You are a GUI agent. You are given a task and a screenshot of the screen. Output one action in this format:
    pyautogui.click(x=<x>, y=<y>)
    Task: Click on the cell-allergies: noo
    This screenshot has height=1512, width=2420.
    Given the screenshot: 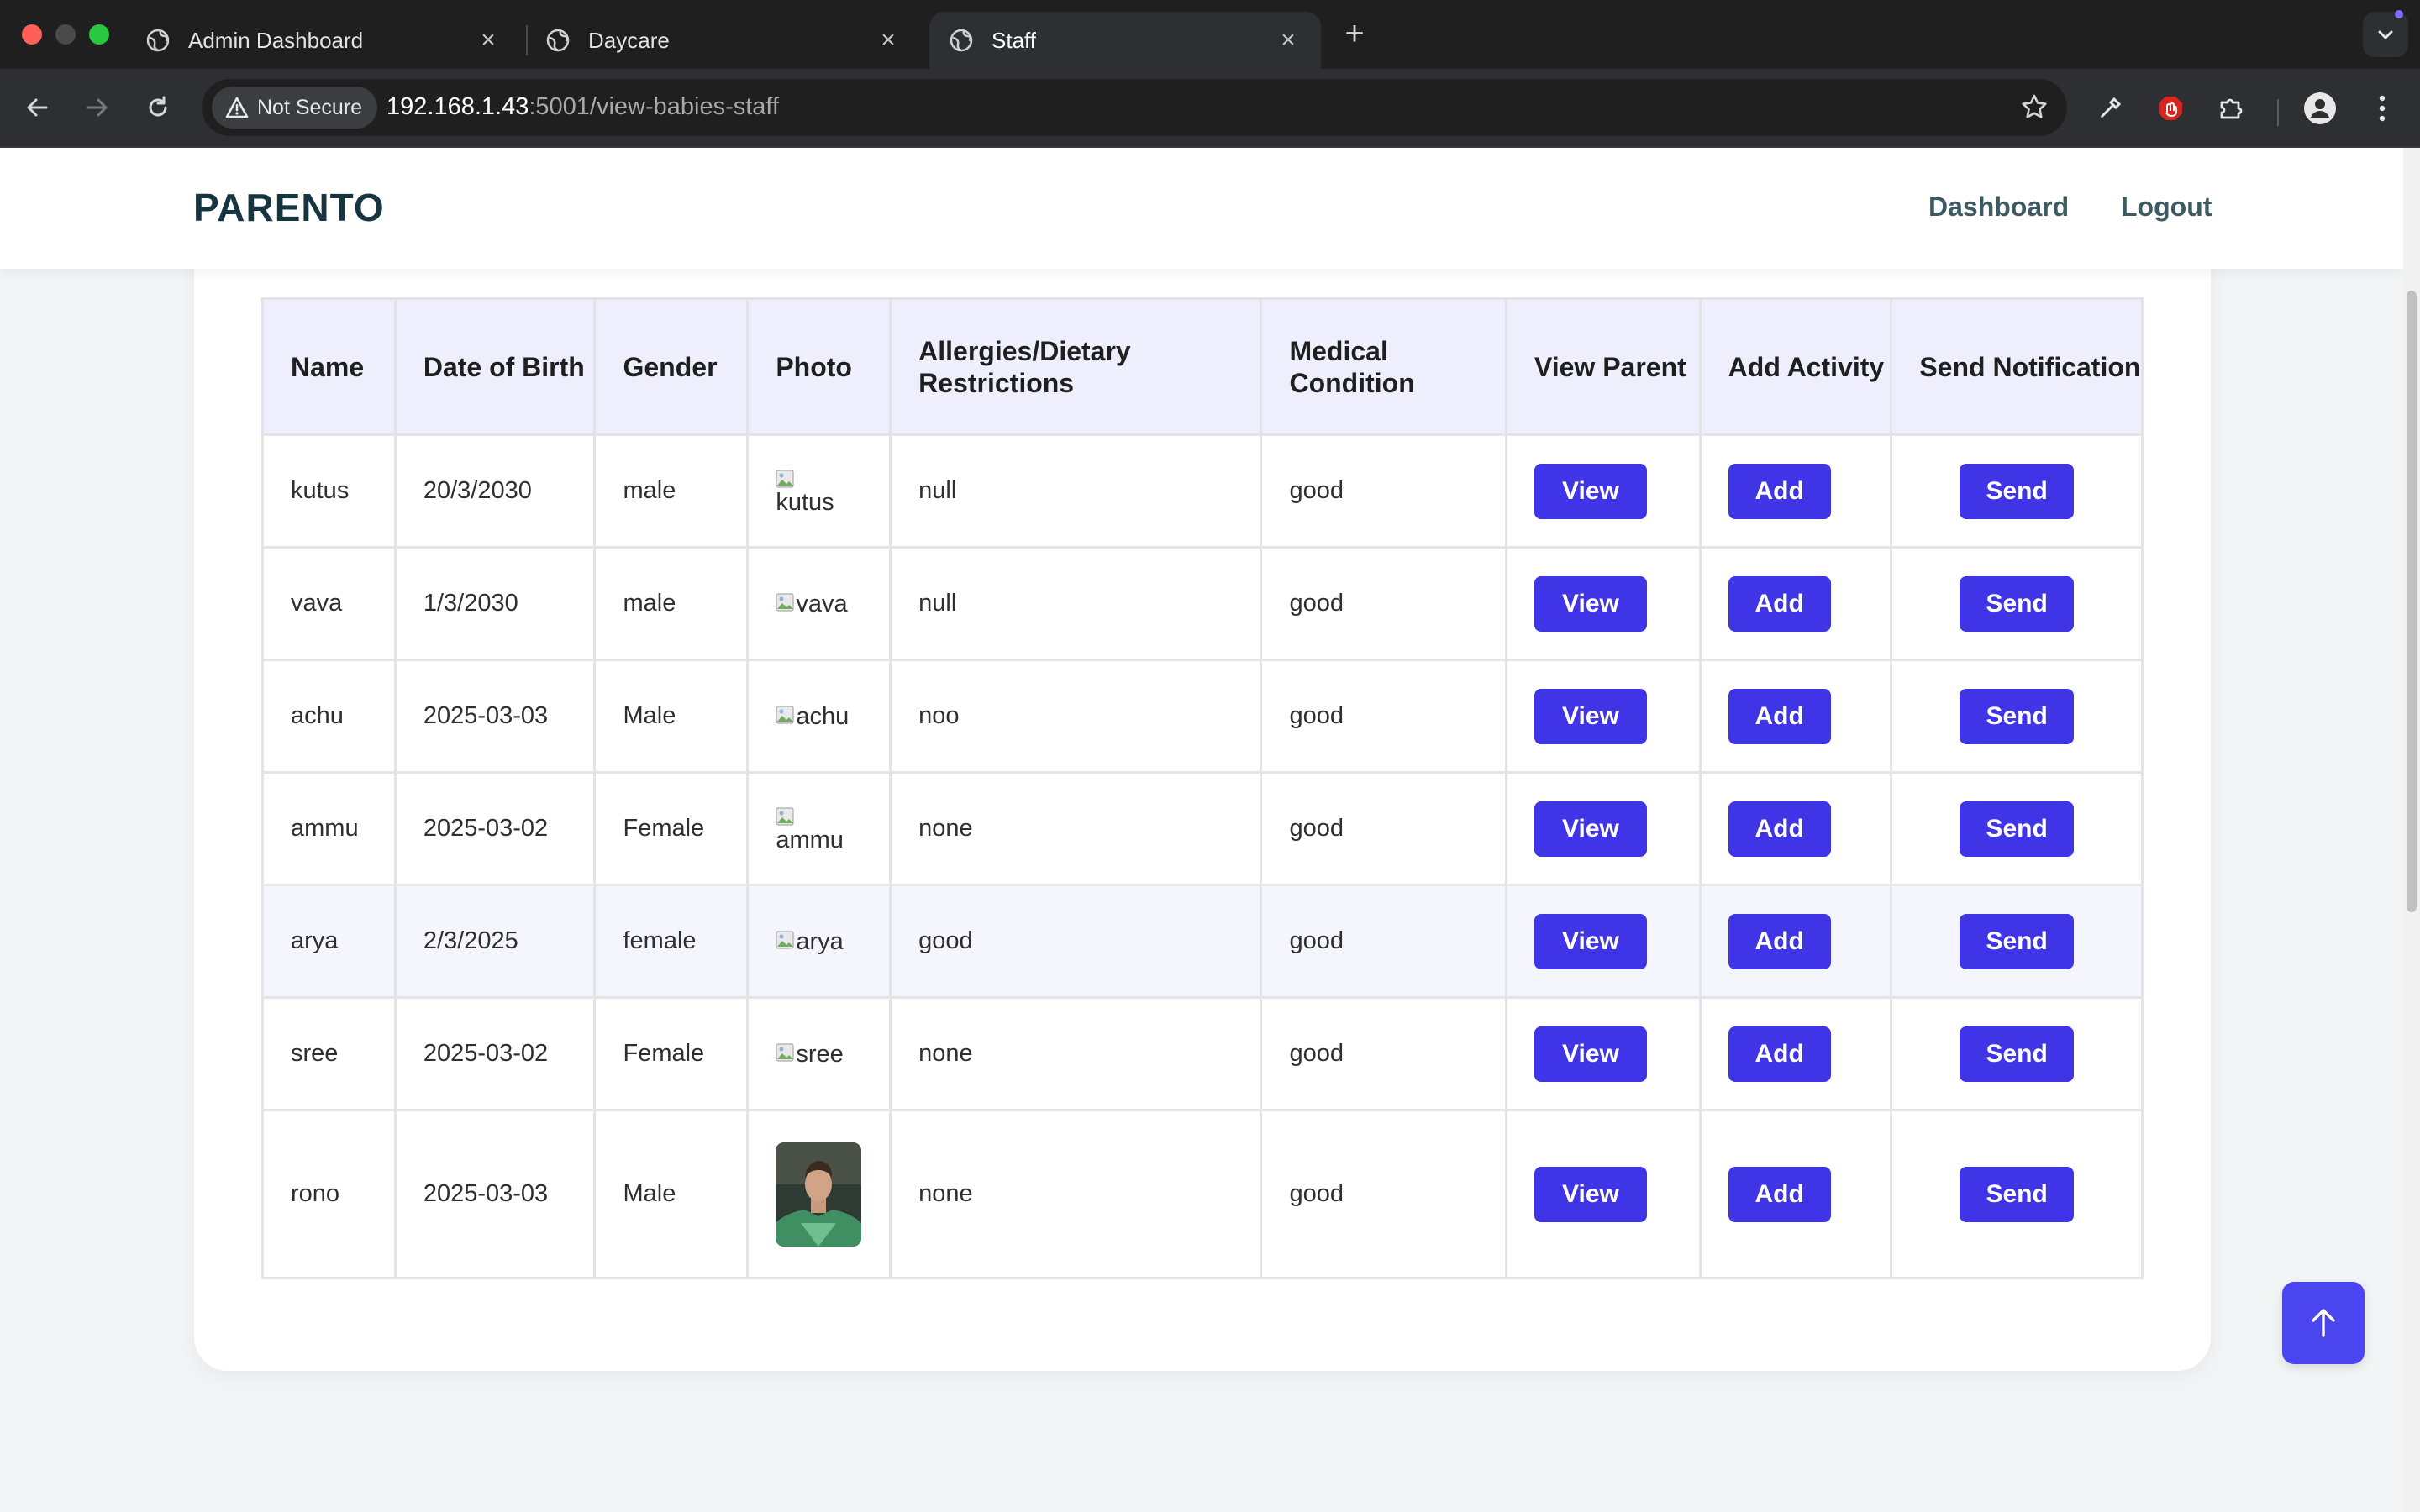 What is the action you would take?
    pyautogui.click(x=1076, y=716)
    